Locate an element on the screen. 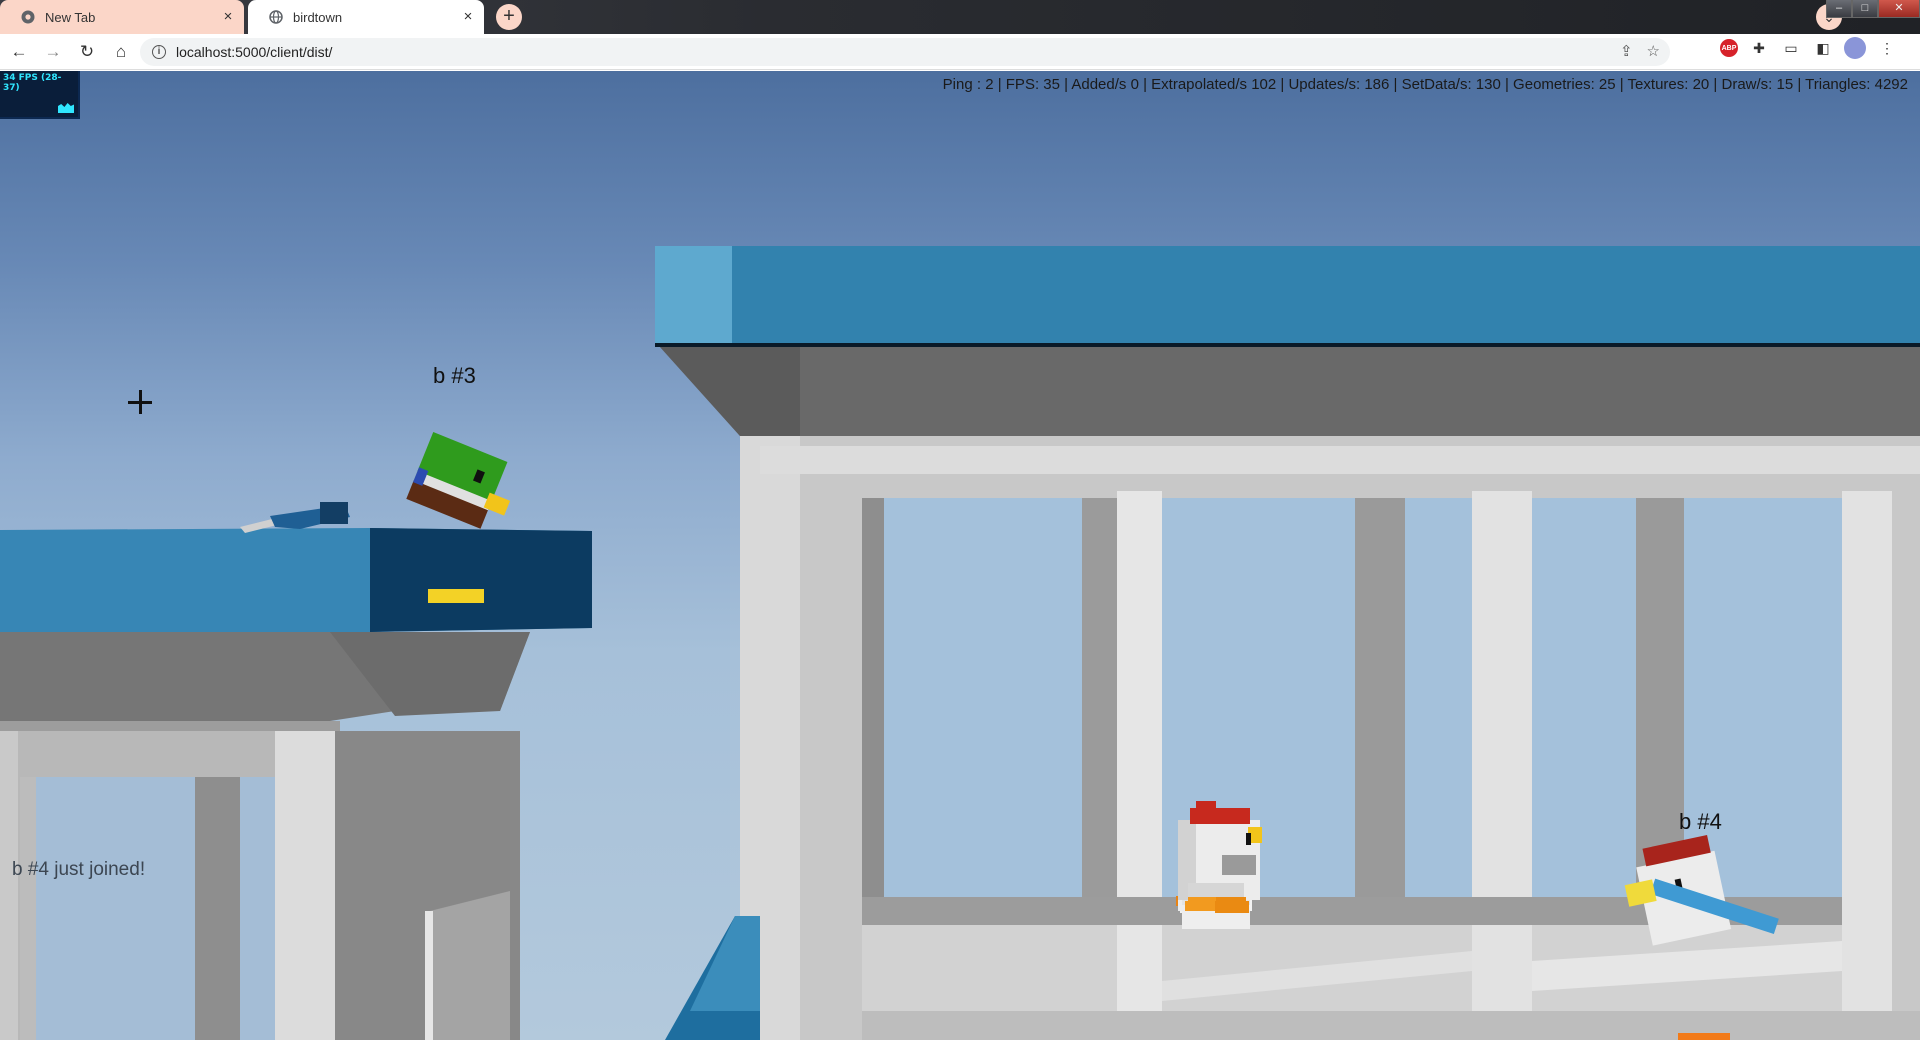  player-name-tag-b4: b #4 is located at coordinates (1700, 821).